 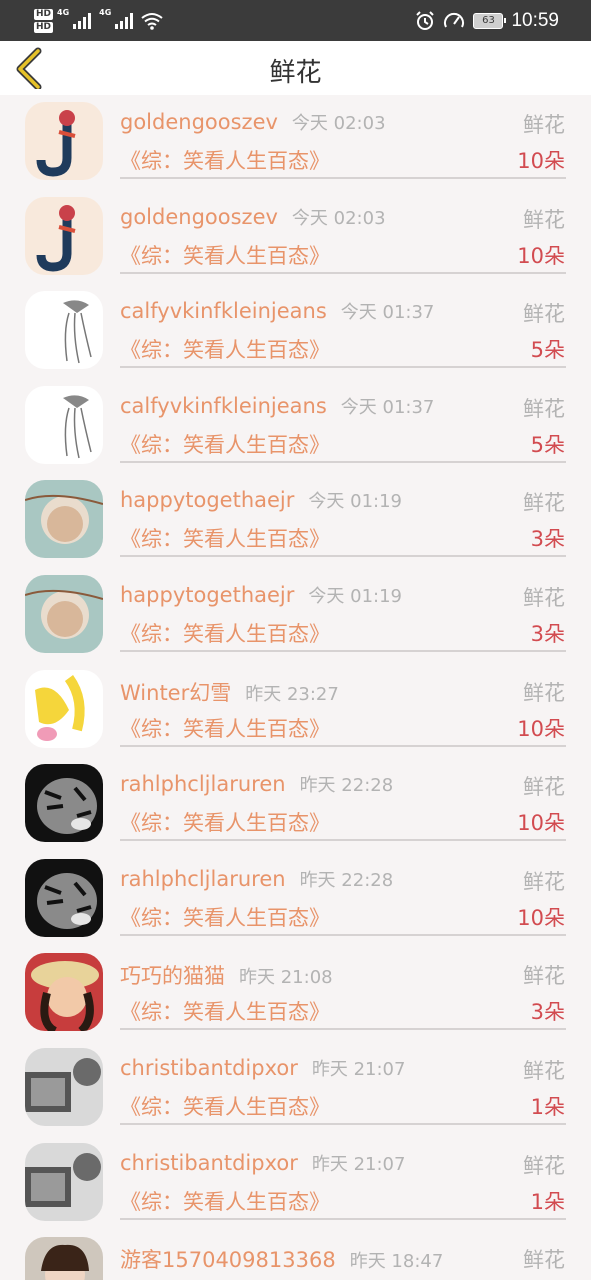 What do you see at coordinates (175, 693) in the screenshot?
I see `user-name-text: Winter幻雪` at bounding box center [175, 693].